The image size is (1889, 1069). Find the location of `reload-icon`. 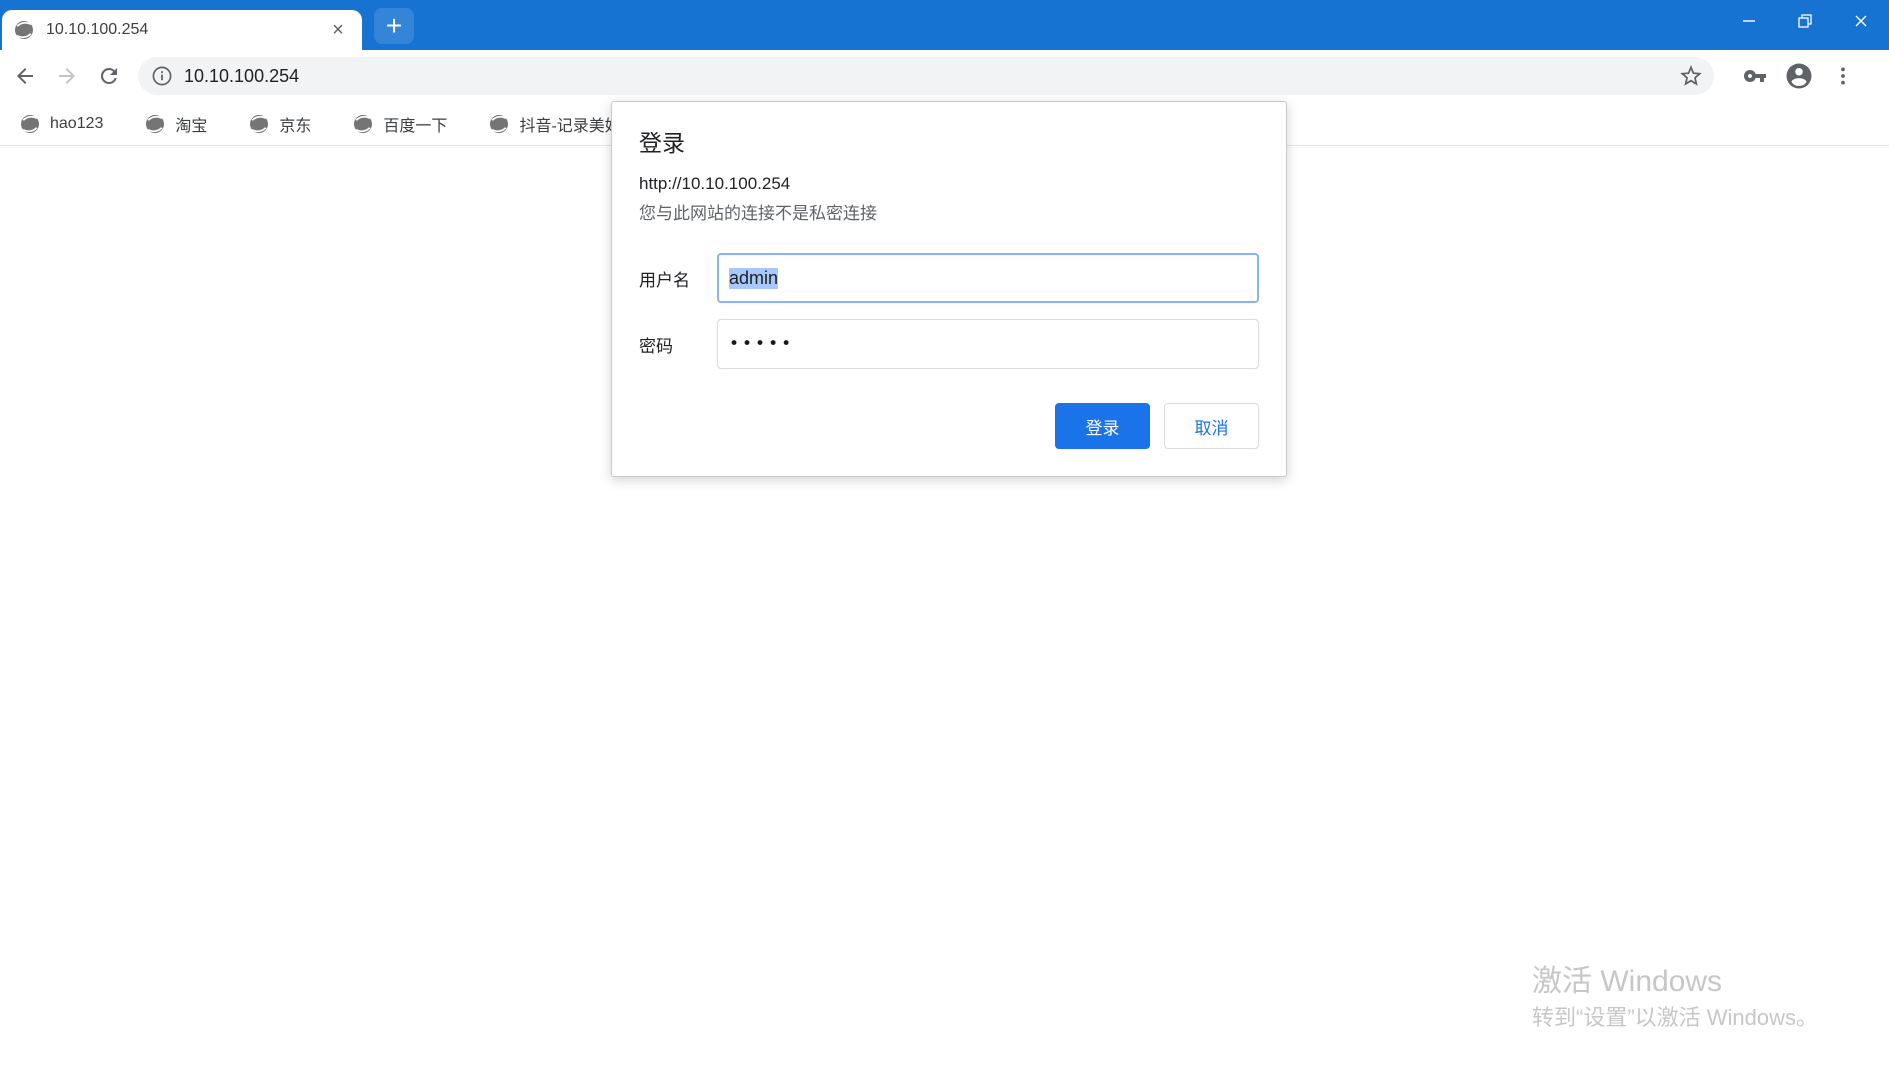

reload-icon is located at coordinates (109, 76).